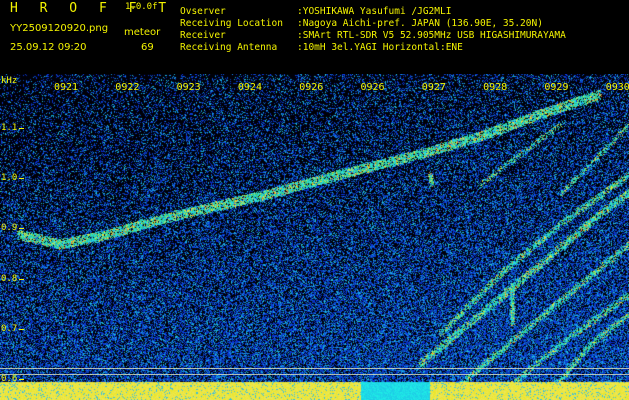  What do you see at coordinates (203, 35) in the screenshot?
I see `info-key: Receiver` at bounding box center [203, 35].